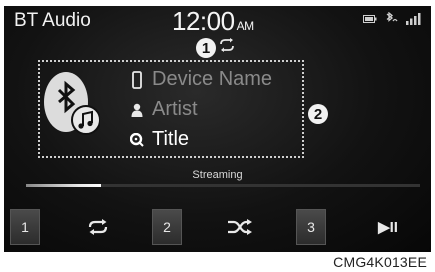 The image size is (435, 272). Describe the element at coordinates (171, 139) in the screenshot. I see `title-label: Title` at that location.